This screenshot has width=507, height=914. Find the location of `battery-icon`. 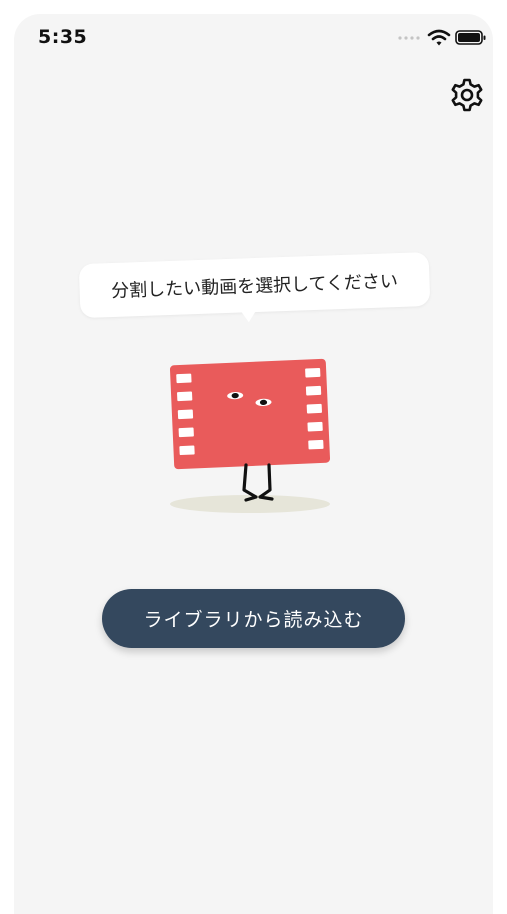

battery-icon is located at coordinates (470, 37).